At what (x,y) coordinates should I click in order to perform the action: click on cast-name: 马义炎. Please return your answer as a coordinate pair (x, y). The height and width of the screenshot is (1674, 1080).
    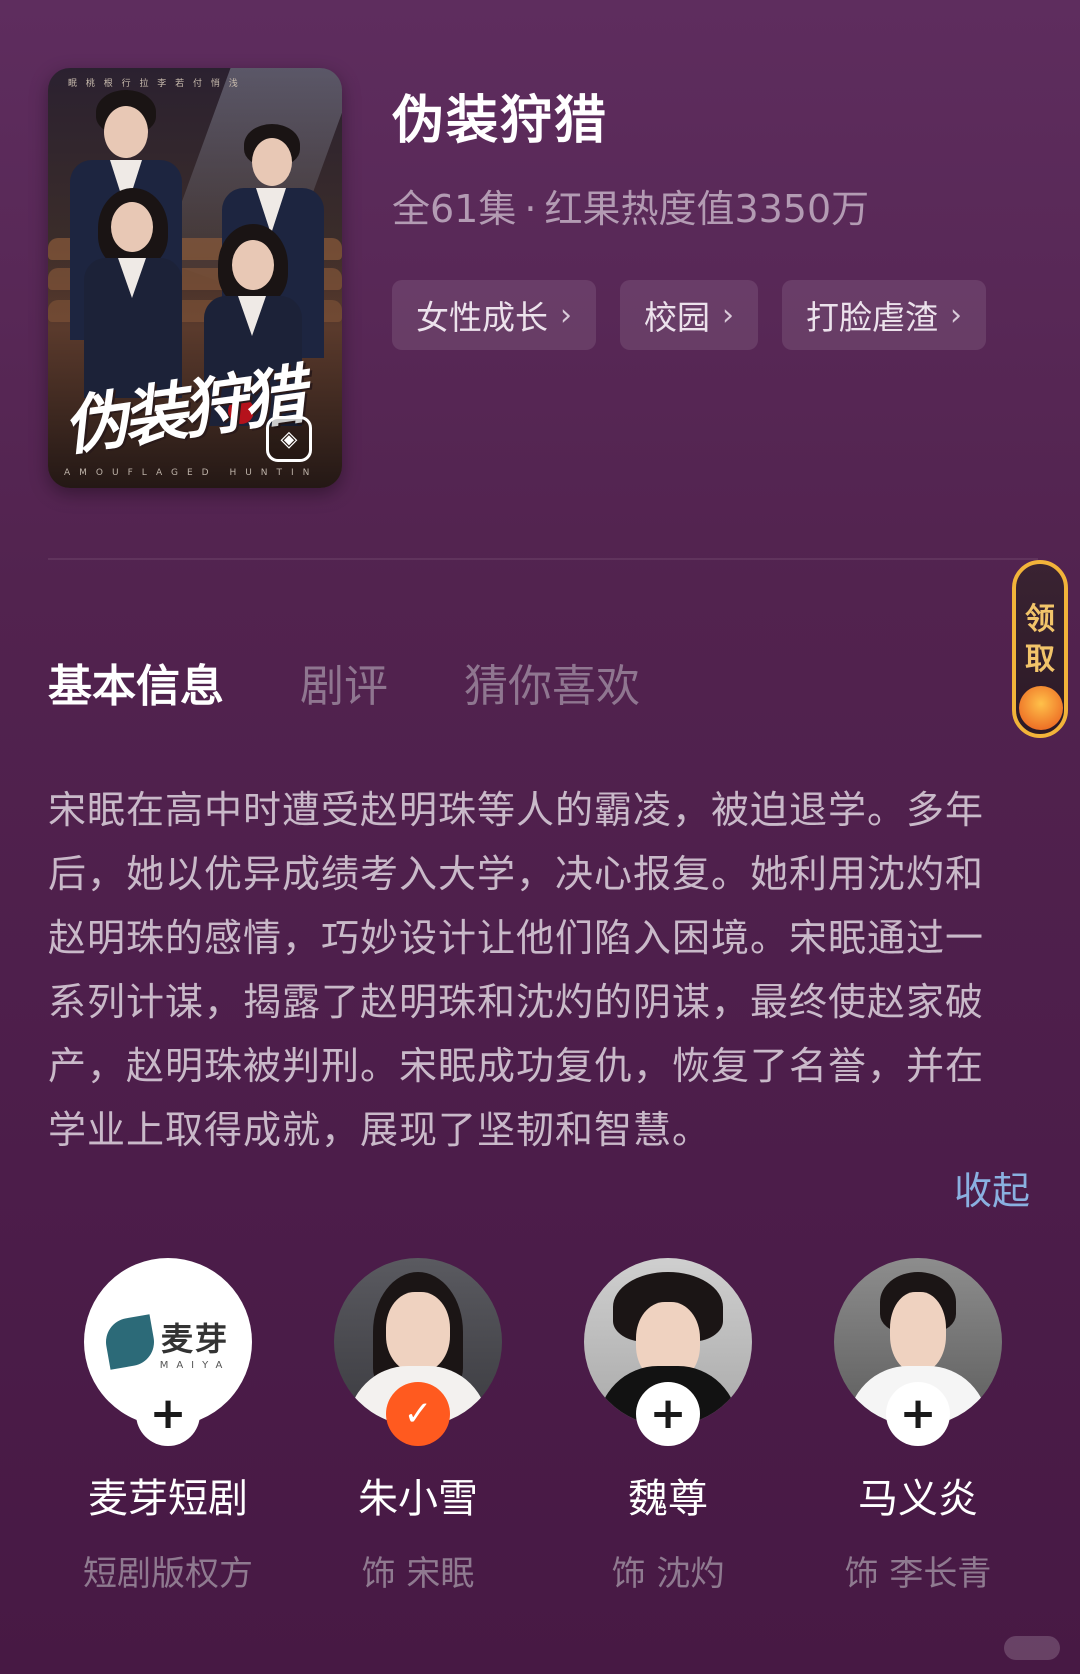
    Looking at the image, I should click on (918, 1499).